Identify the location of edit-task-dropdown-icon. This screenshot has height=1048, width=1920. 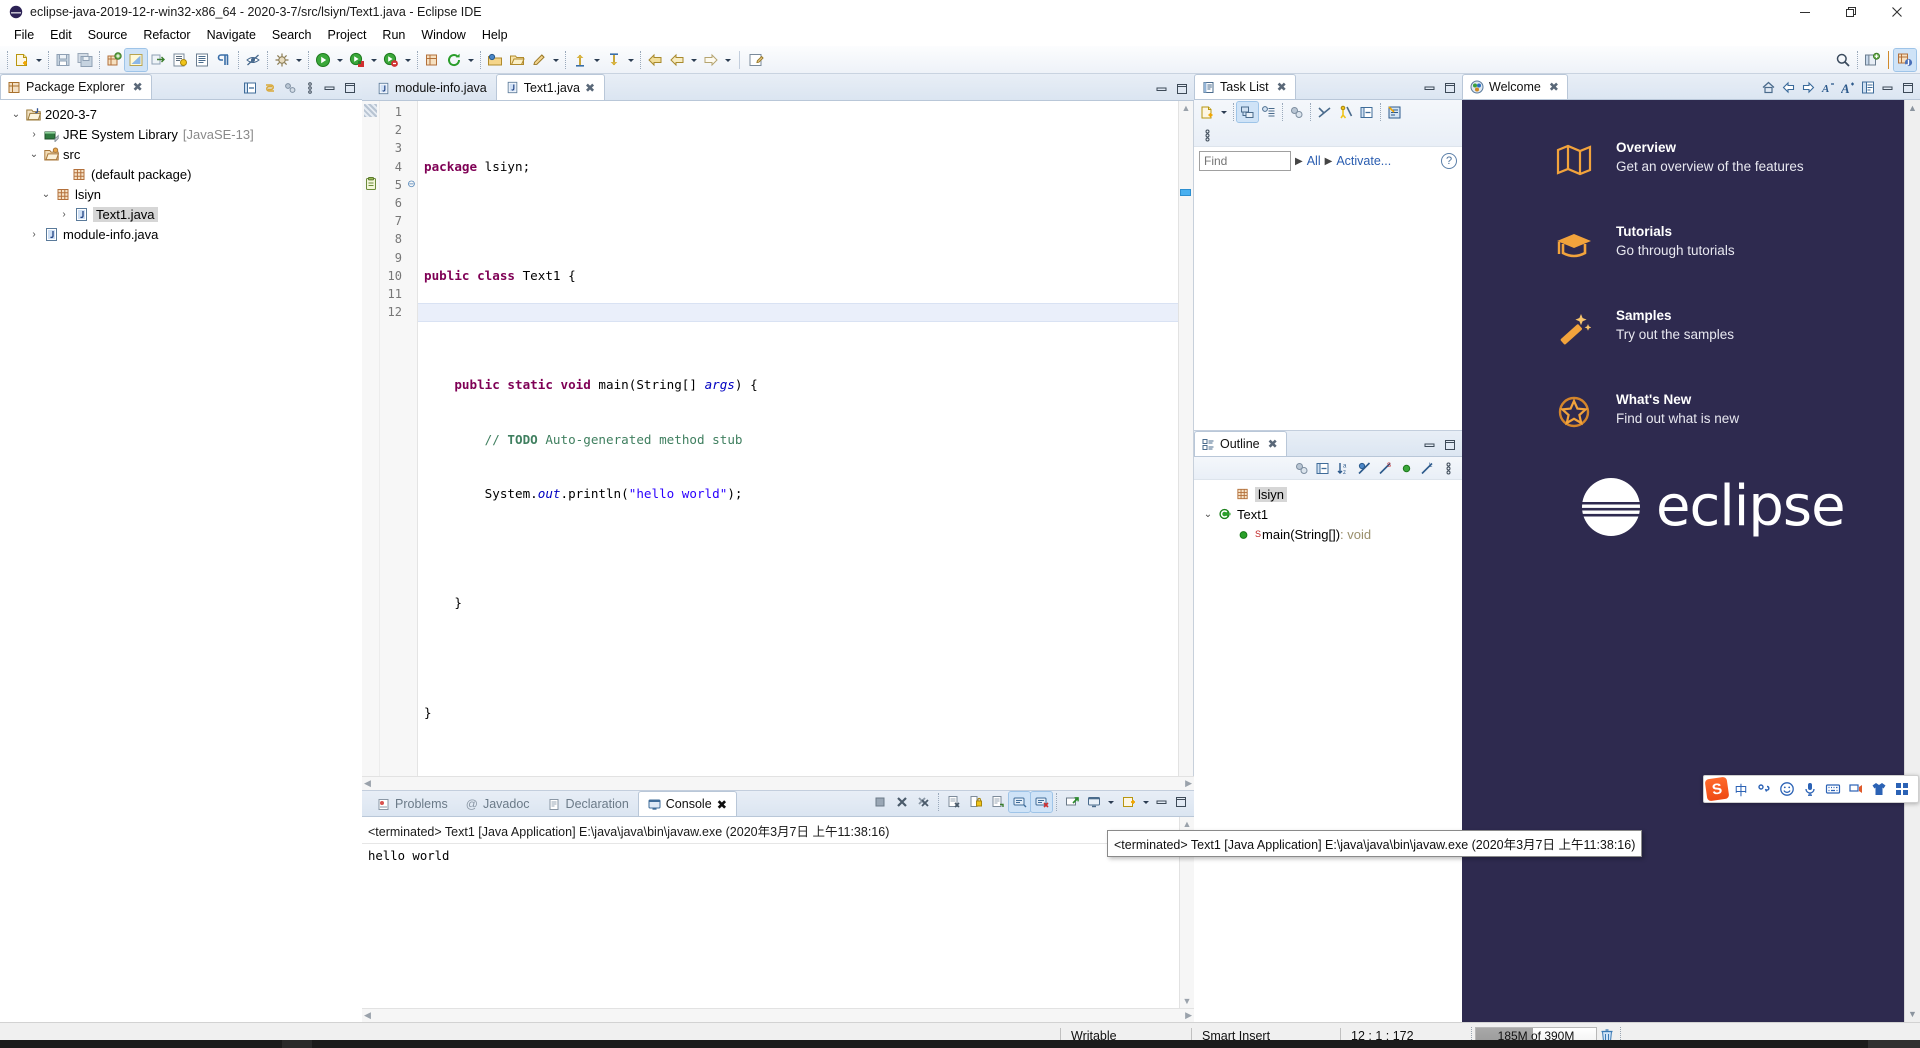
(556, 60).